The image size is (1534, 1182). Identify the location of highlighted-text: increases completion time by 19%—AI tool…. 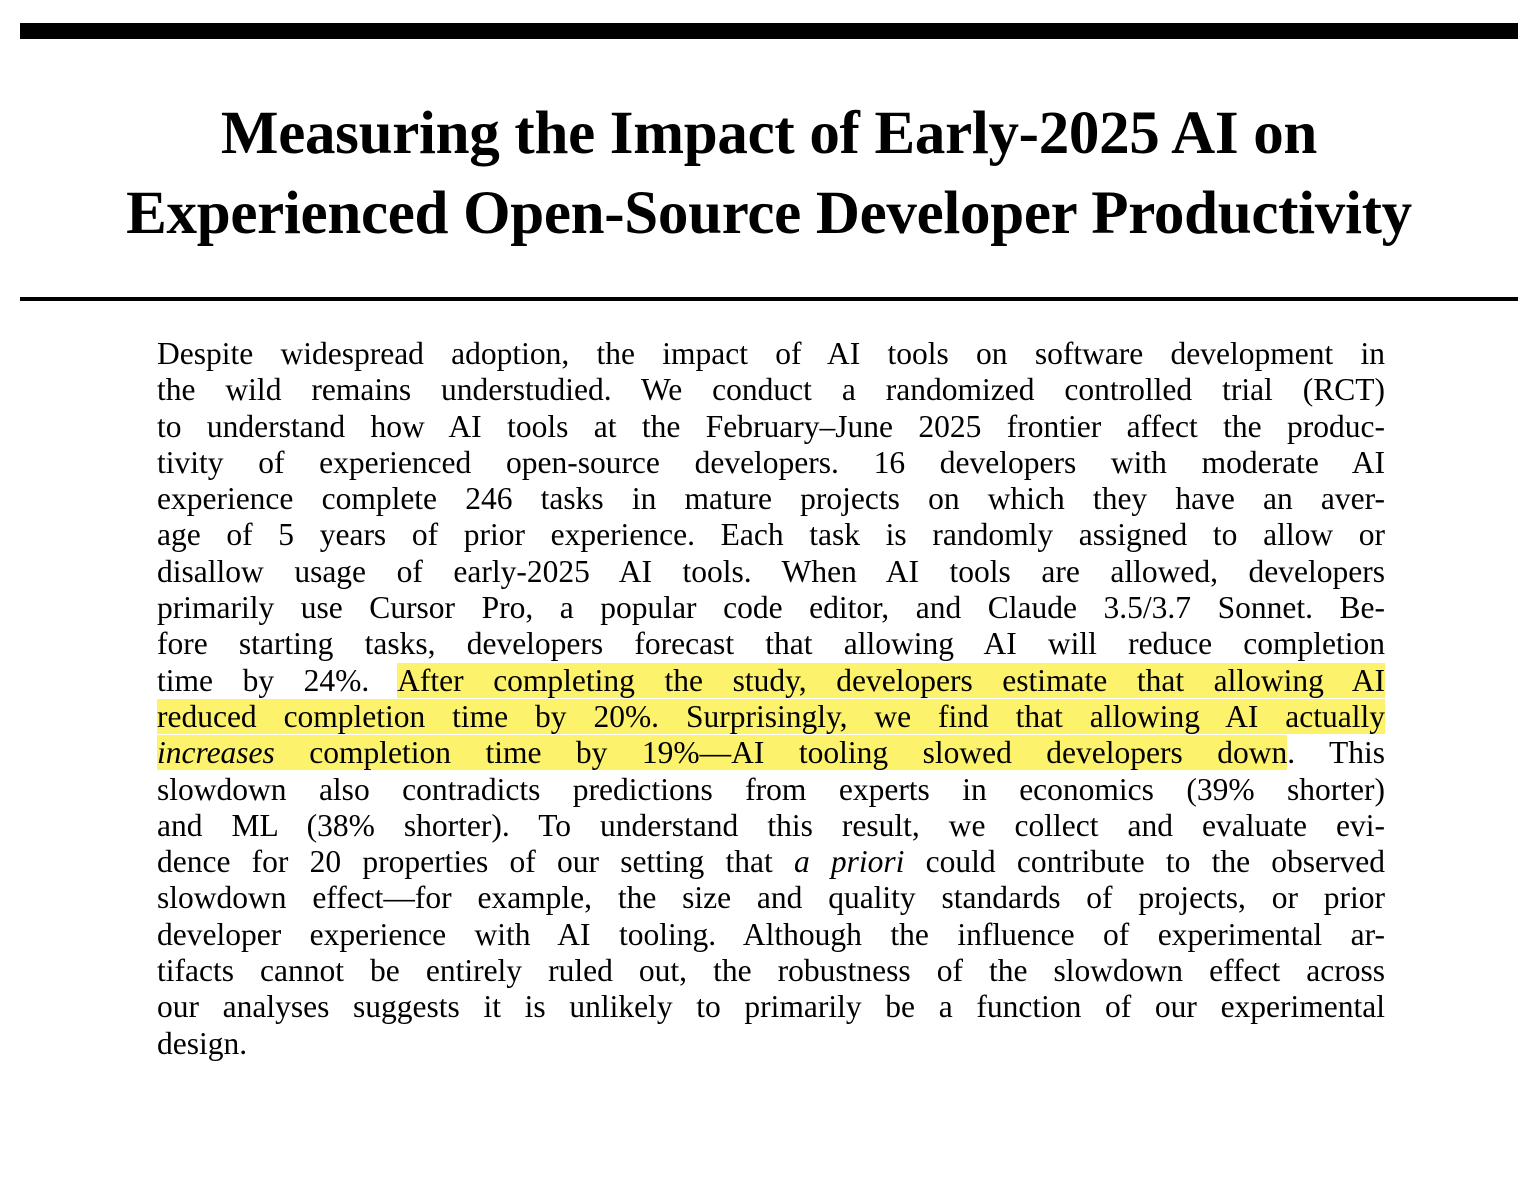
(722, 753).